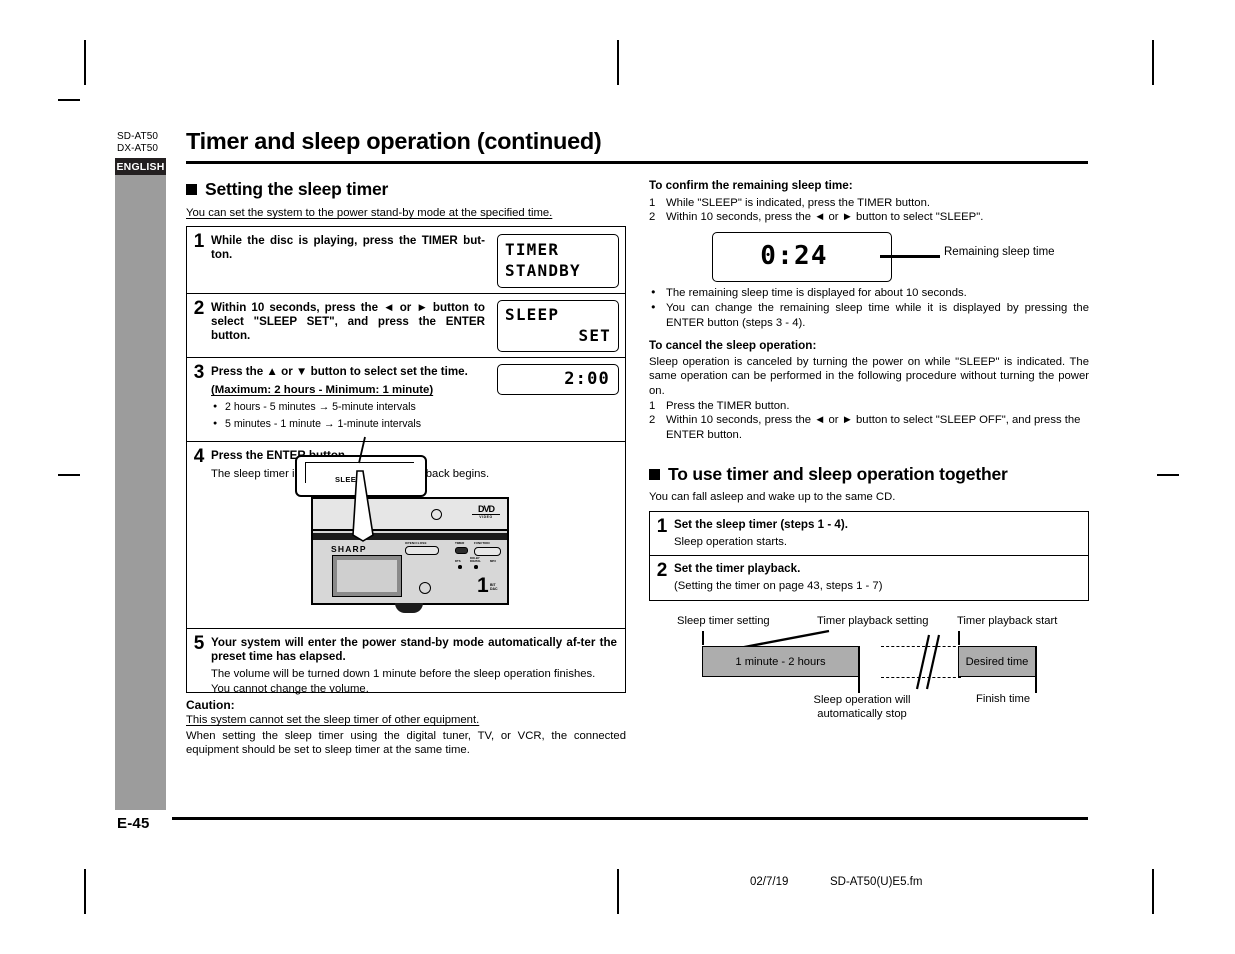  I want to click on dvd-logo-icon: DVD VIDEO, so click(486, 512).